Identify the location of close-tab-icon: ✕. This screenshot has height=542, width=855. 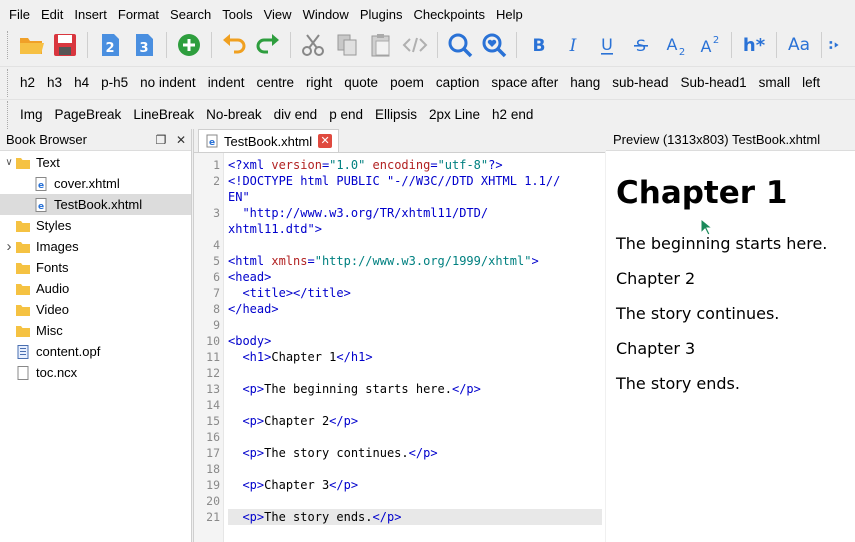
(325, 141).